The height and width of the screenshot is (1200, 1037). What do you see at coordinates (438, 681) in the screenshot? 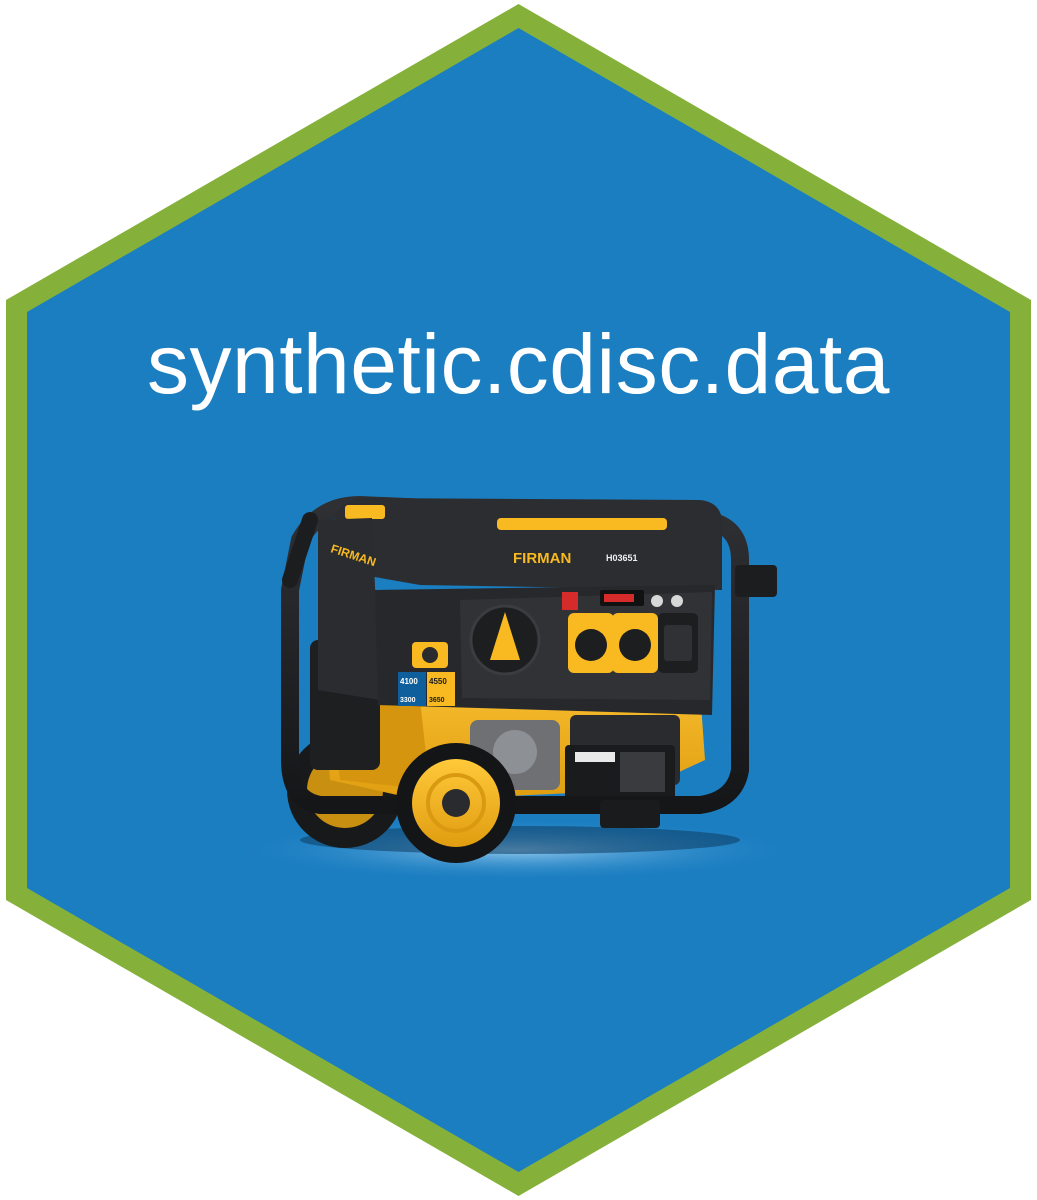
I see `rating-starting: 4550` at bounding box center [438, 681].